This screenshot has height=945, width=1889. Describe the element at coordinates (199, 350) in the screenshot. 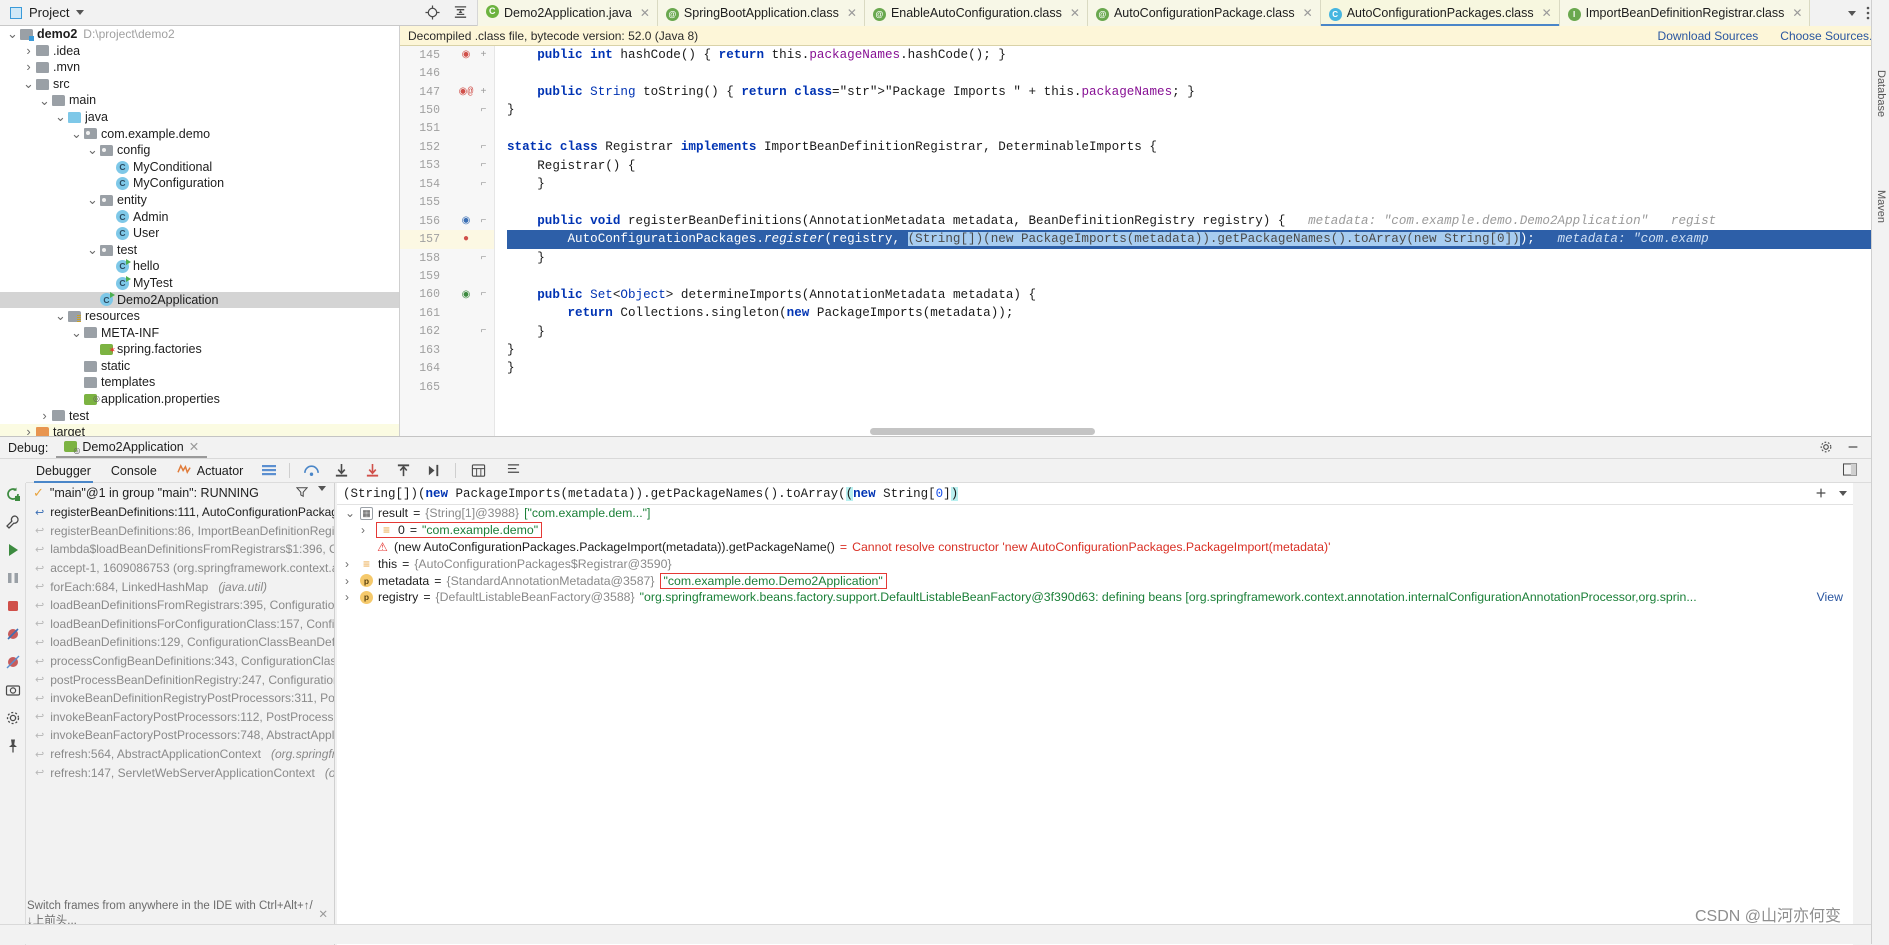

I see `tree-item-spring-factories: spring.factories` at that location.